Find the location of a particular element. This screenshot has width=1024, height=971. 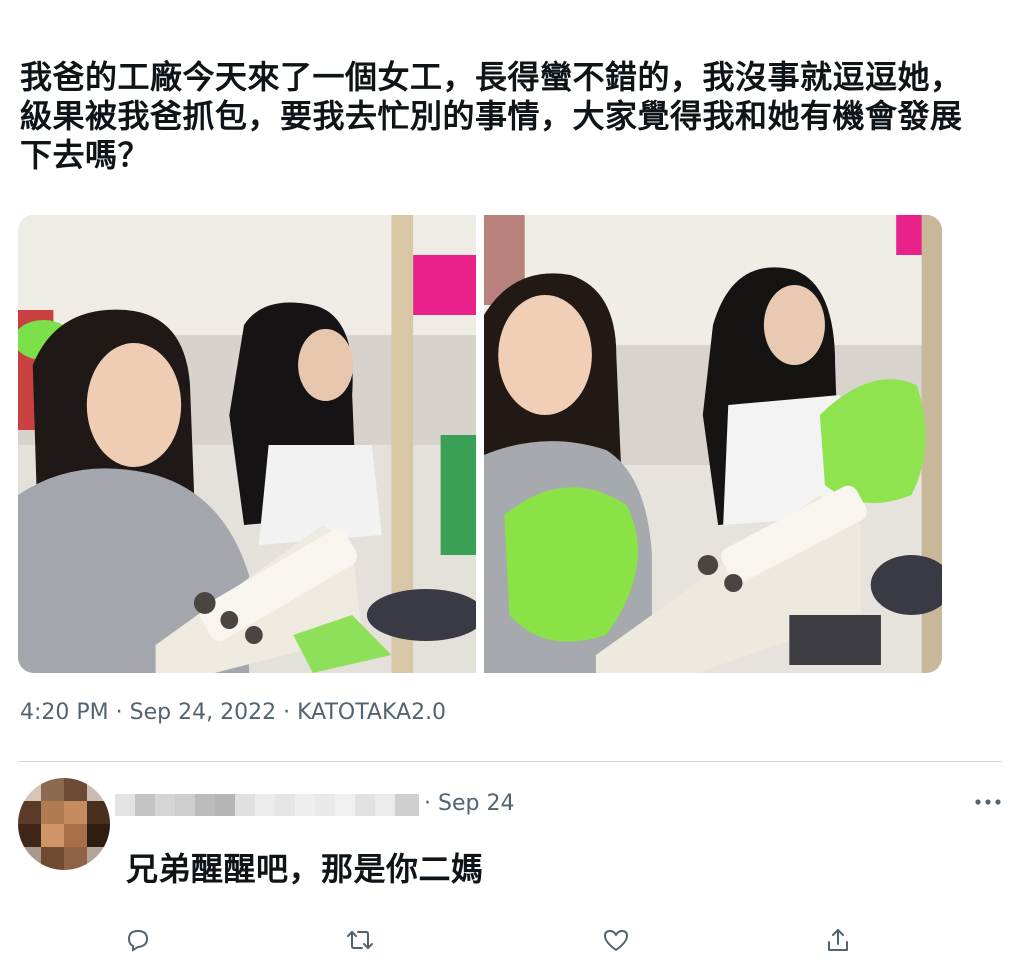

reply-icon is located at coordinates (138, 940).